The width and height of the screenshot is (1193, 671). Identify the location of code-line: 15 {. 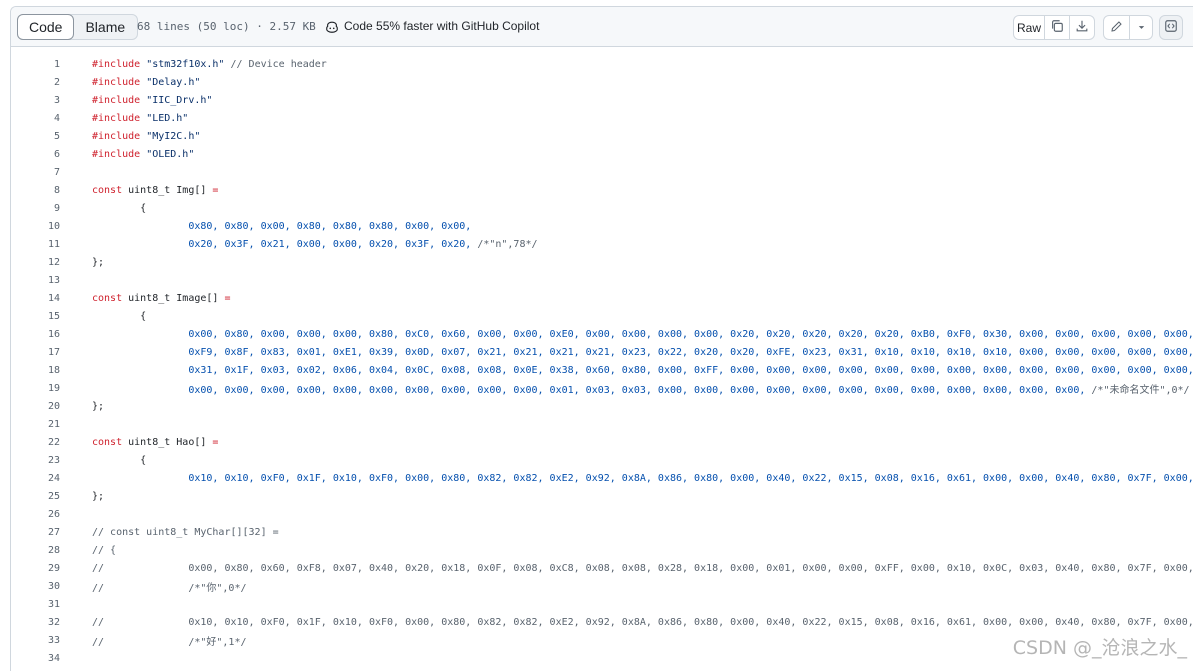
(602, 316).